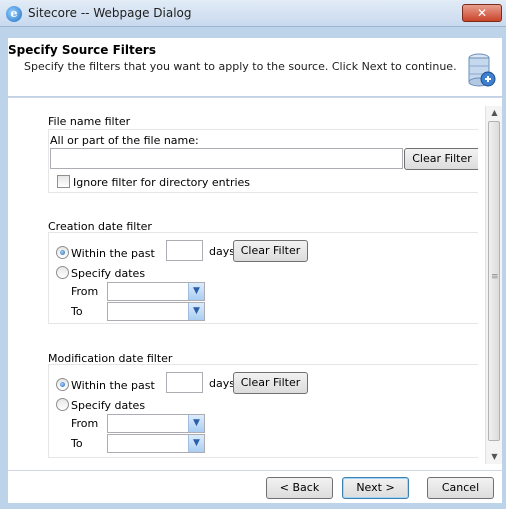  Describe the element at coordinates (77, 443) in the screenshot. I see `modification-to-label: To` at that location.